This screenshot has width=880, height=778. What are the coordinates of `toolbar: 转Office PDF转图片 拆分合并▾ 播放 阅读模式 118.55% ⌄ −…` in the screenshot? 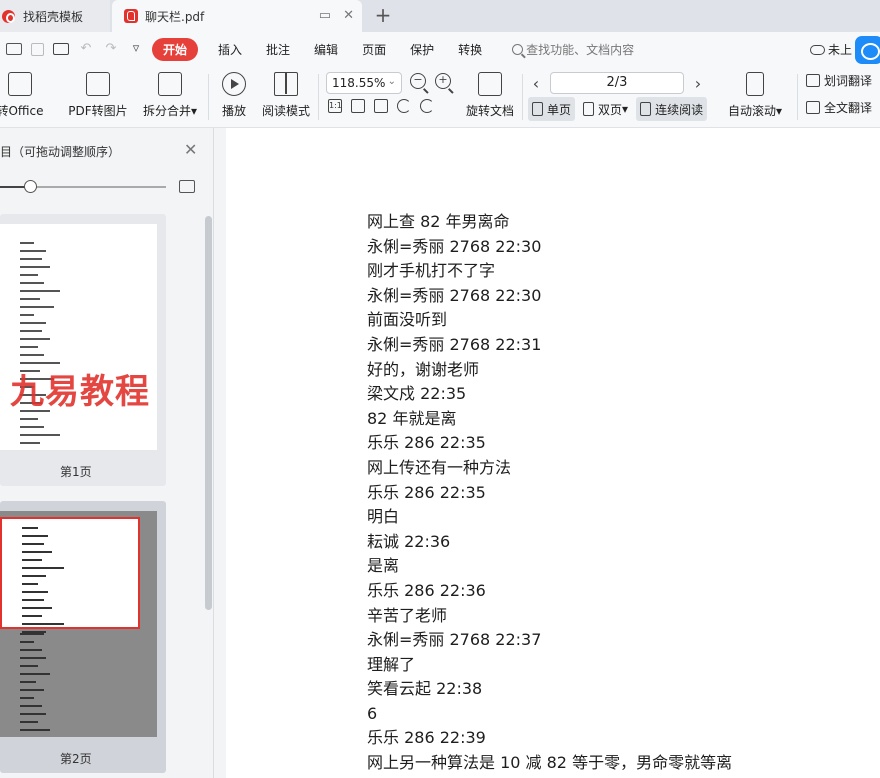 It's located at (440, 97).